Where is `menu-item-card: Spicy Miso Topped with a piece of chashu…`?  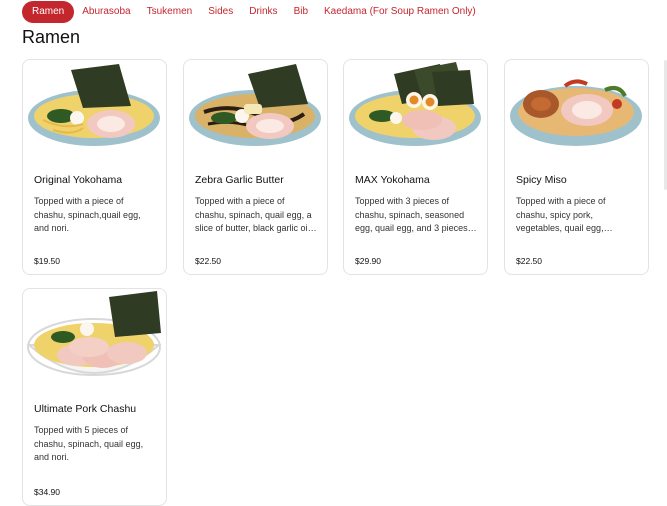
menu-item-card: Spicy Miso Topped with a piece of chashu… is located at coordinates (576, 167).